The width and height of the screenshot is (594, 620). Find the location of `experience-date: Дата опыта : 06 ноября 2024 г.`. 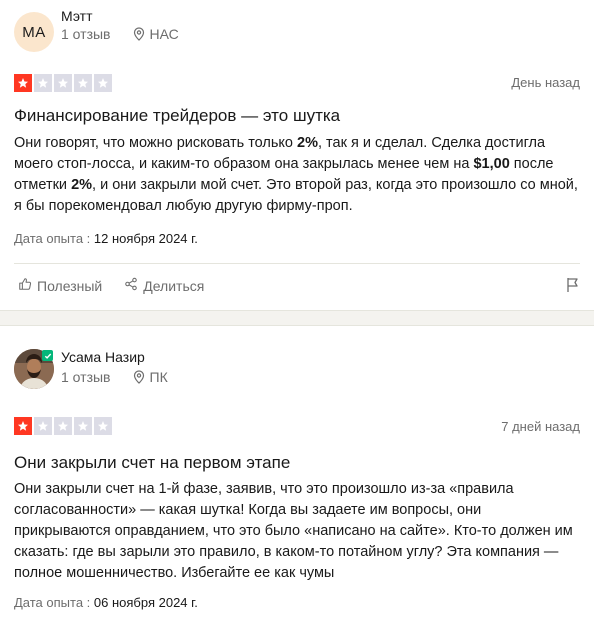

experience-date: Дата опыта : 06 ноября 2024 г. is located at coordinates (106, 602).